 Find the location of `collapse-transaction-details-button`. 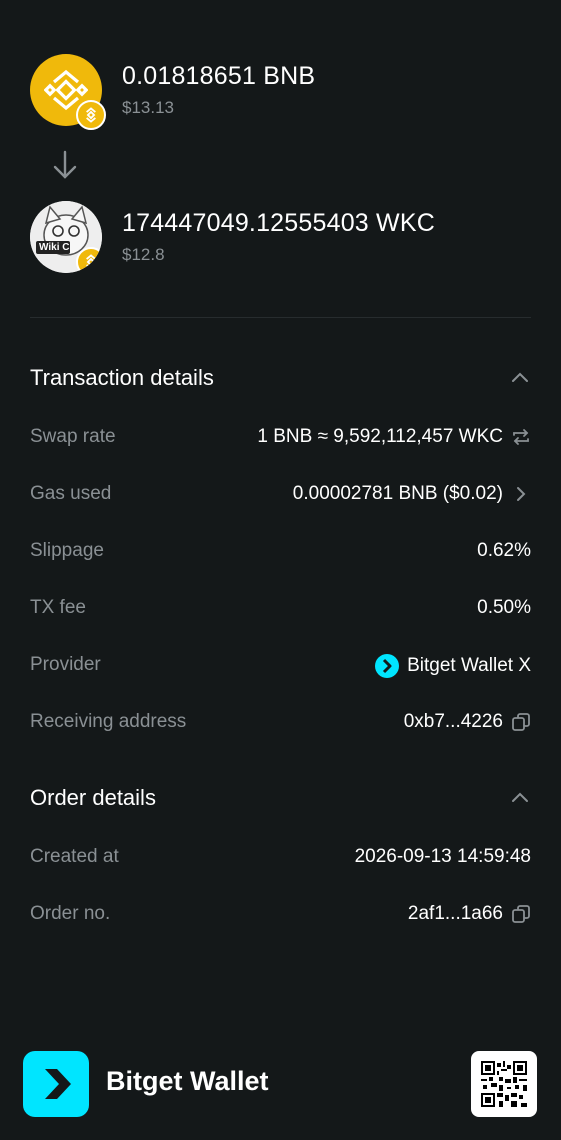

collapse-transaction-details-button is located at coordinates (520, 379).